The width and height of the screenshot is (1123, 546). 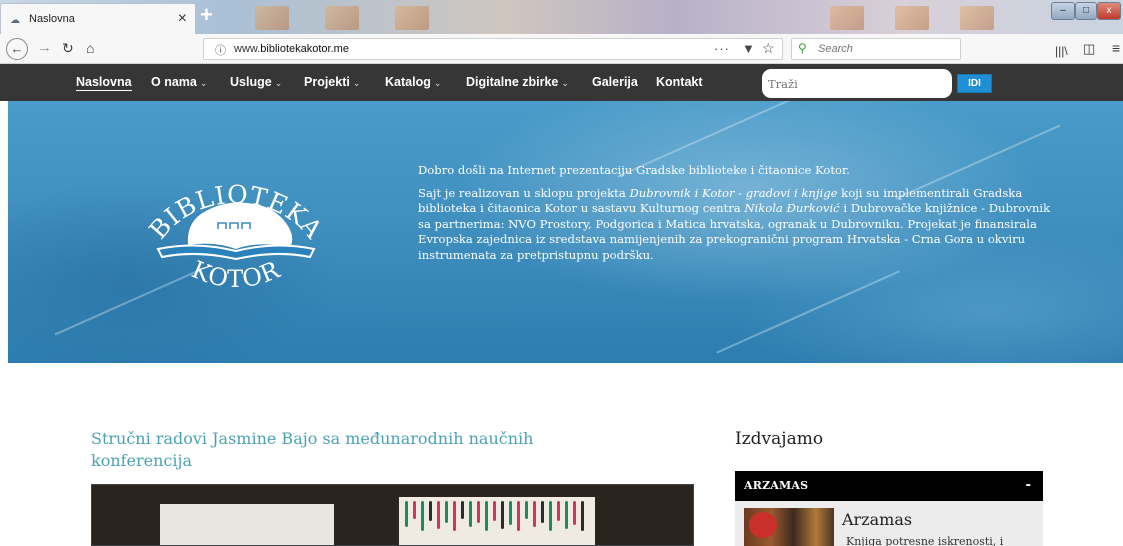 What do you see at coordinates (1109, 11) in the screenshot?
I see `window-close-button: x` at bounding box center [1109, 11].